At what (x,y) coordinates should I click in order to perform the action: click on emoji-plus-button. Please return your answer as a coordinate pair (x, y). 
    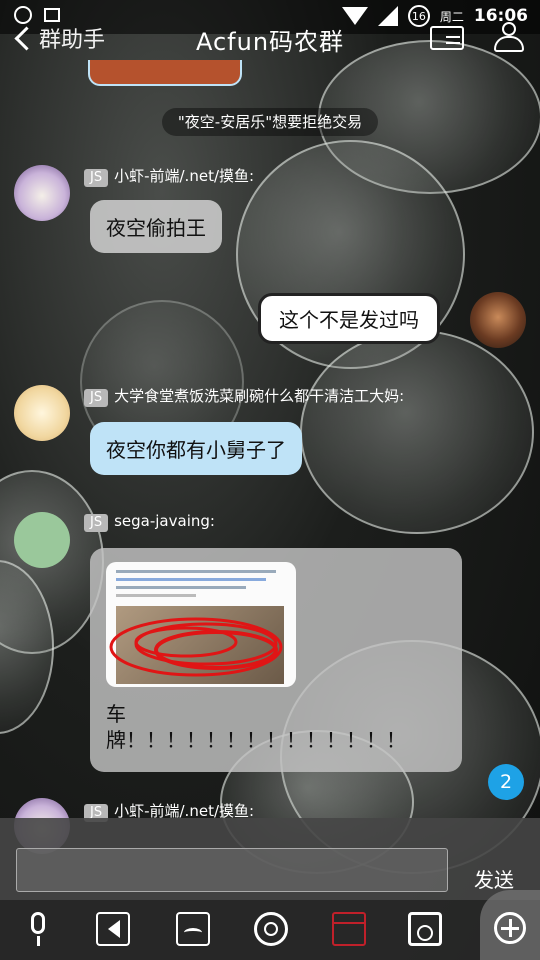
    Looking at the image, I should click on (510, 925).